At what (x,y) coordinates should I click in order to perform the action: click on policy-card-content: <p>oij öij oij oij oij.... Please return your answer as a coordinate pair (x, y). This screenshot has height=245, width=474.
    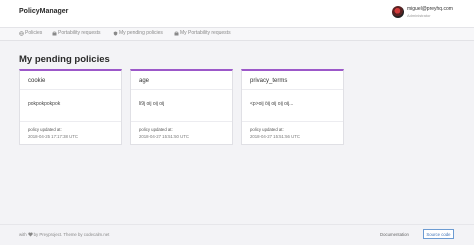
    Looking at the image, I should click on (272, 104).